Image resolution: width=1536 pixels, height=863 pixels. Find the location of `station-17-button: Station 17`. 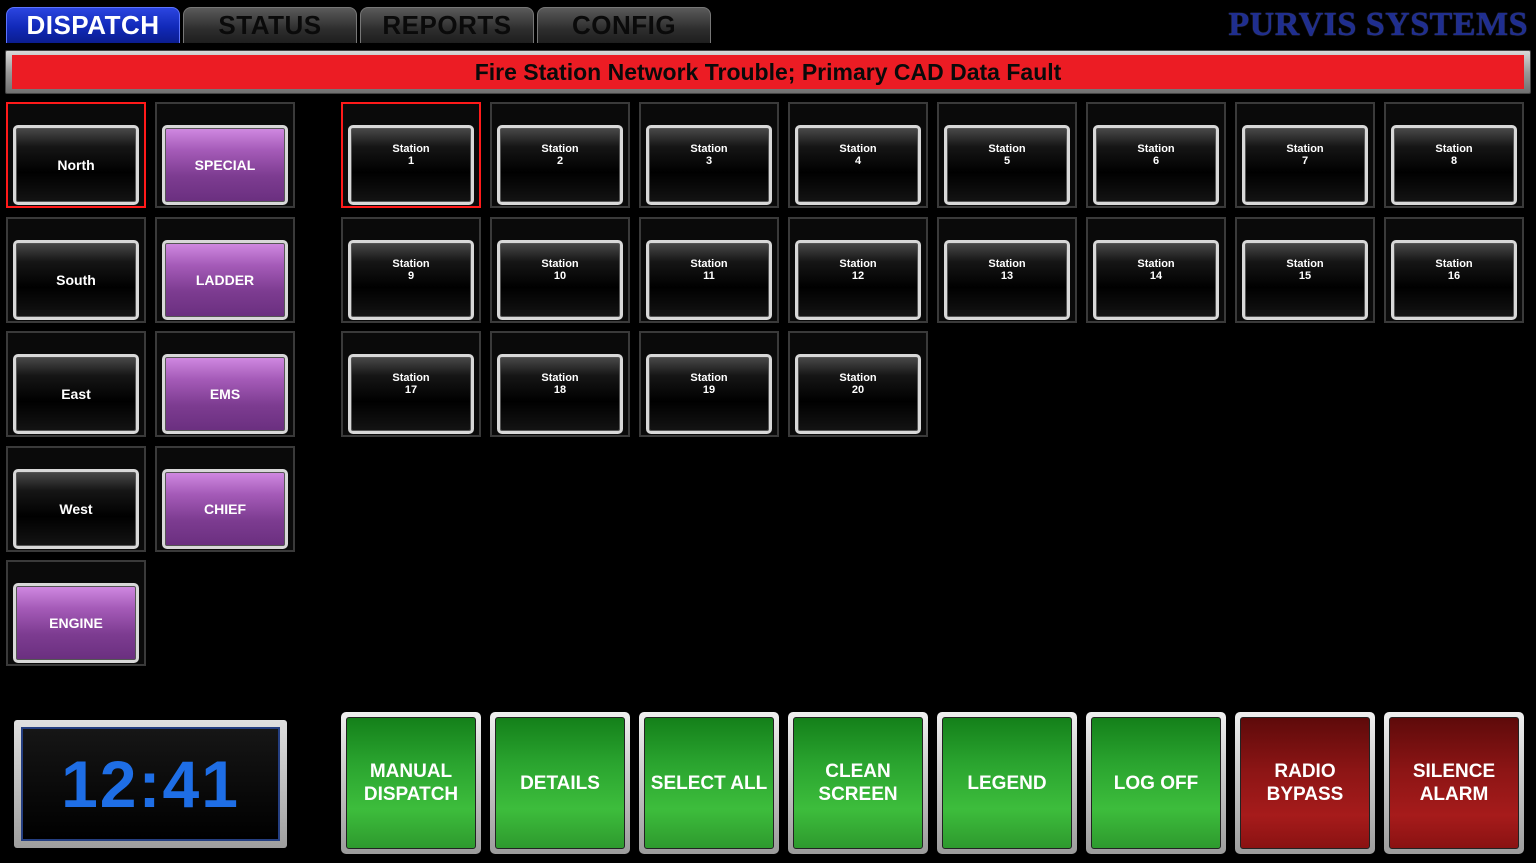

station-17-button: Station 17 is located at coordinates (411, 384).